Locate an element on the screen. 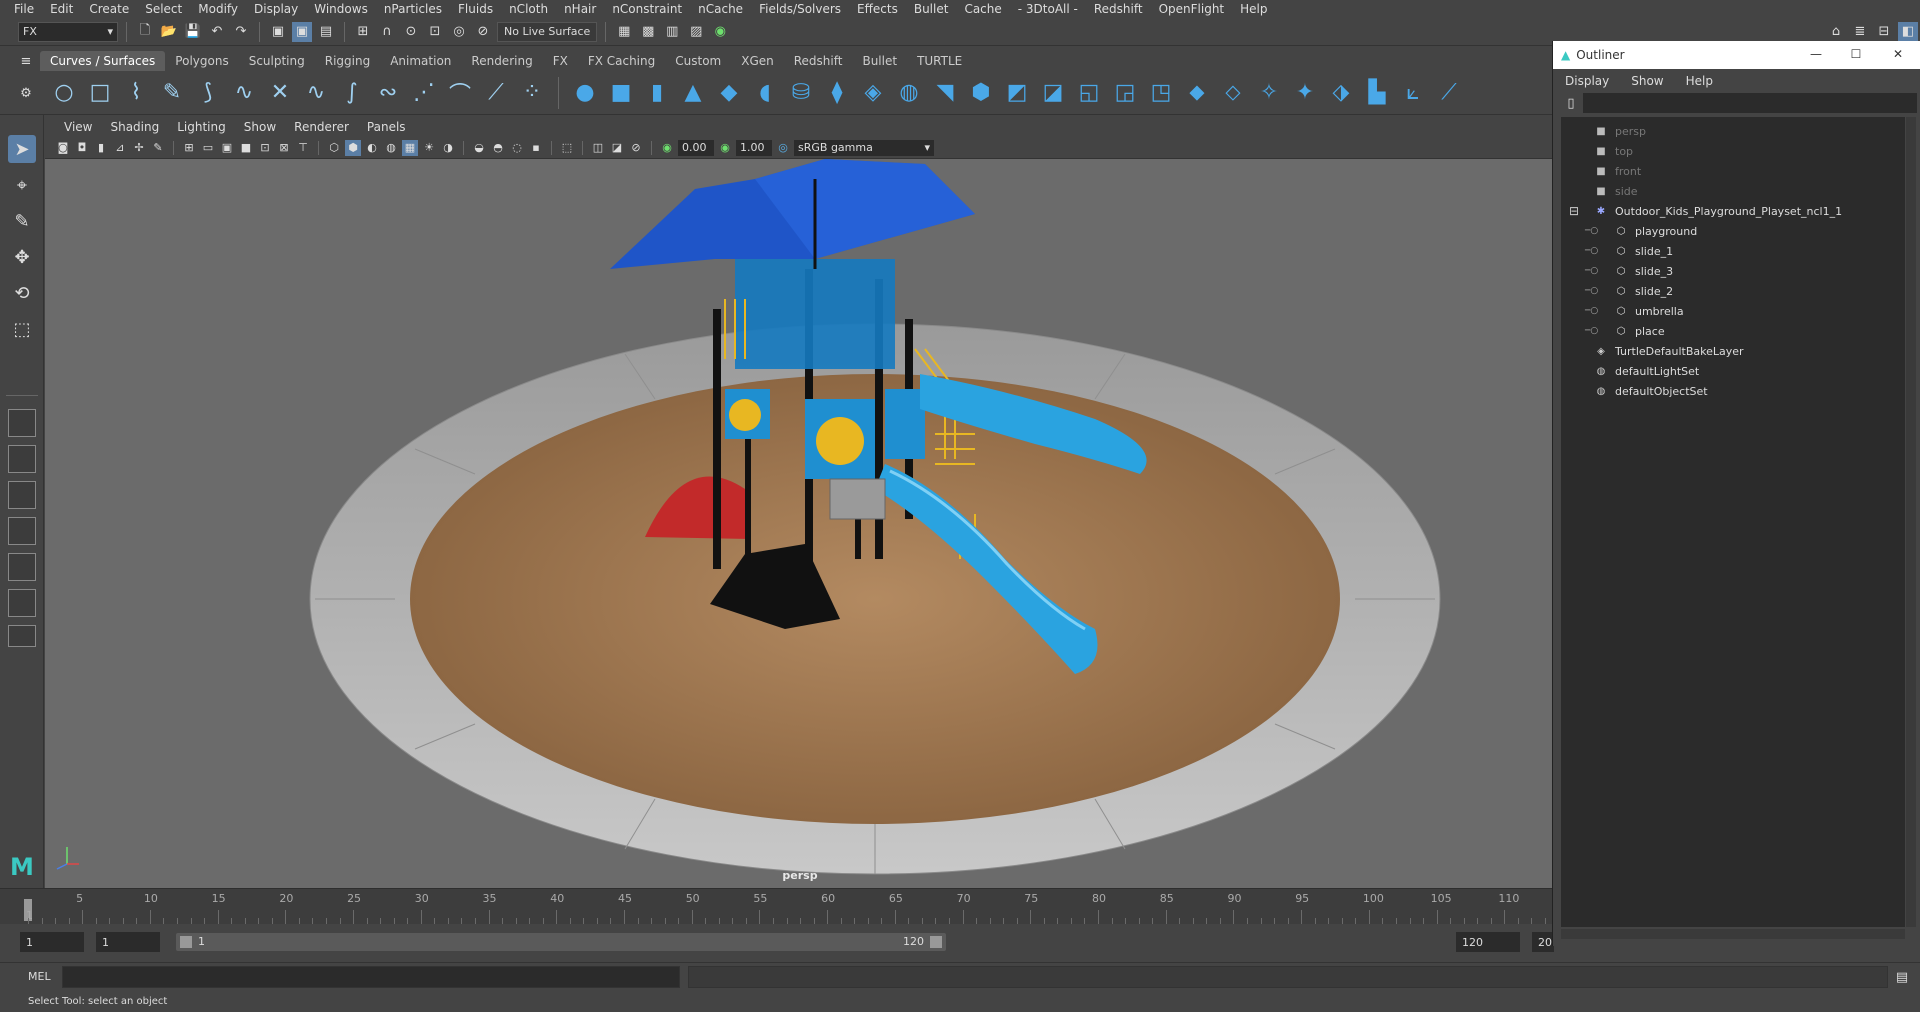 This screenshot has height=1012, width=1920. nurbs-cylinder-icon: ▮ is located at coordinates (657, 93).